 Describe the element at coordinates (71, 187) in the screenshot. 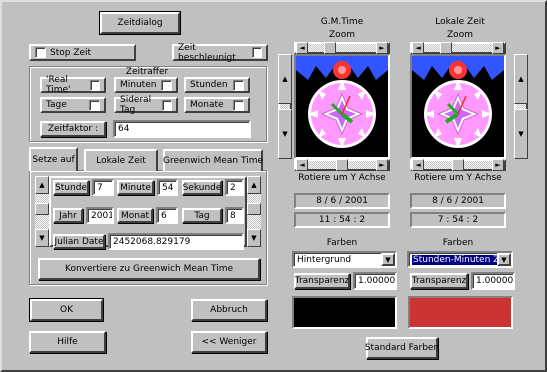

I see `stunde-label: Stunde` at that location.